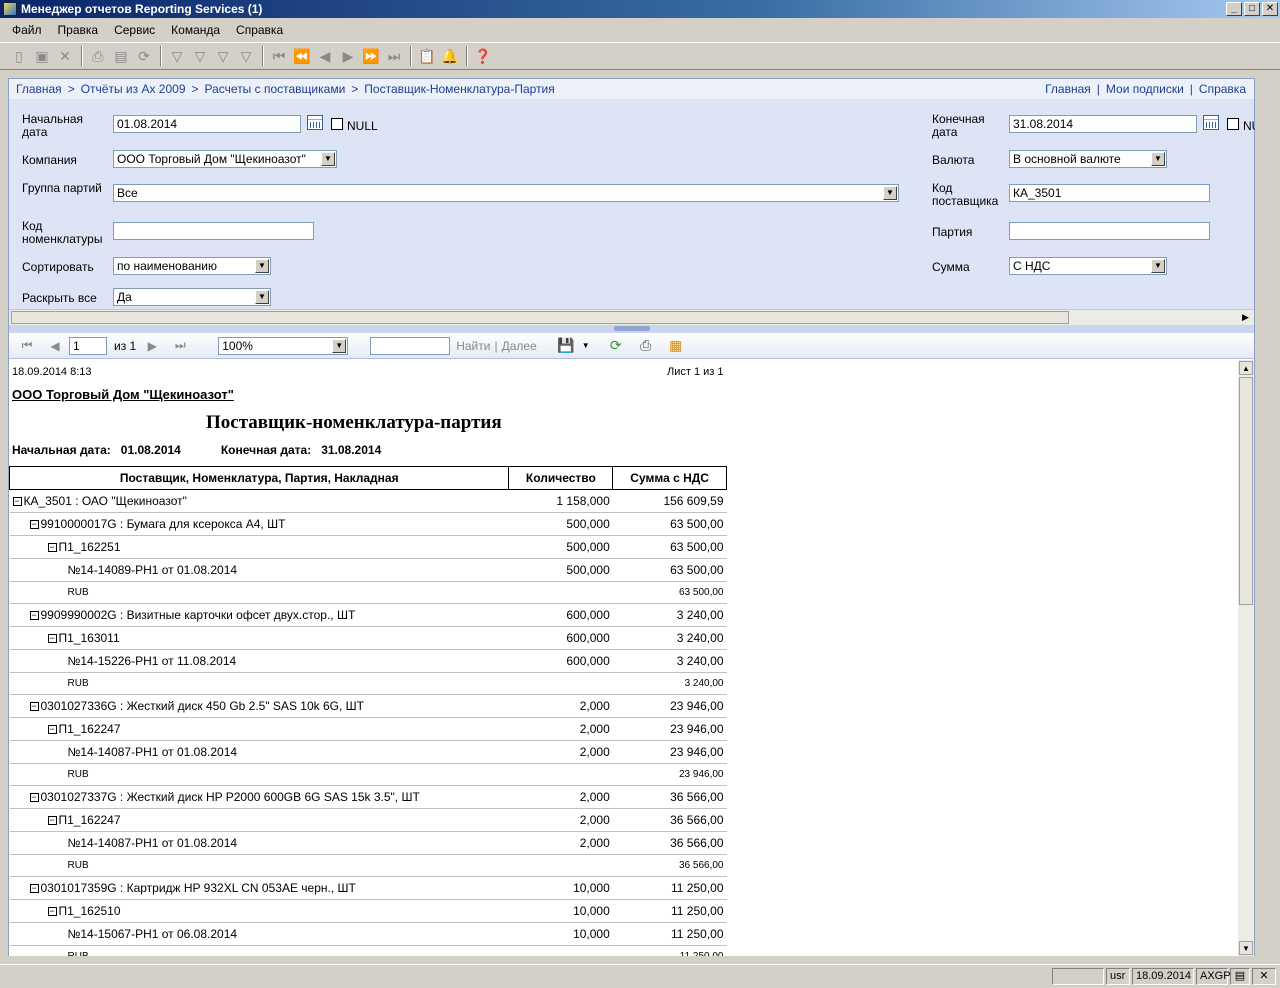  I want to click on collapse-grip-icon, so click(632, 328).